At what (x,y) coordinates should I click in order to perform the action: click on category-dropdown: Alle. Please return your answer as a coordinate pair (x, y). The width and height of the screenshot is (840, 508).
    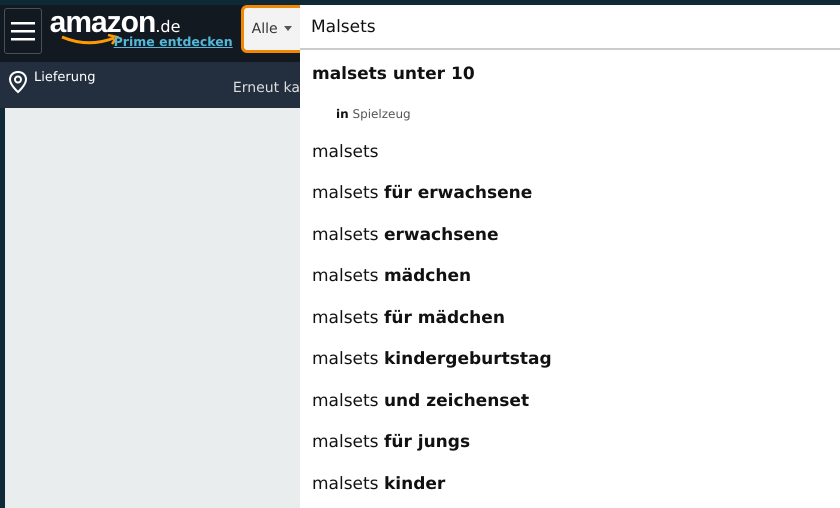
    Looking at the image, I should click on (270, 28).